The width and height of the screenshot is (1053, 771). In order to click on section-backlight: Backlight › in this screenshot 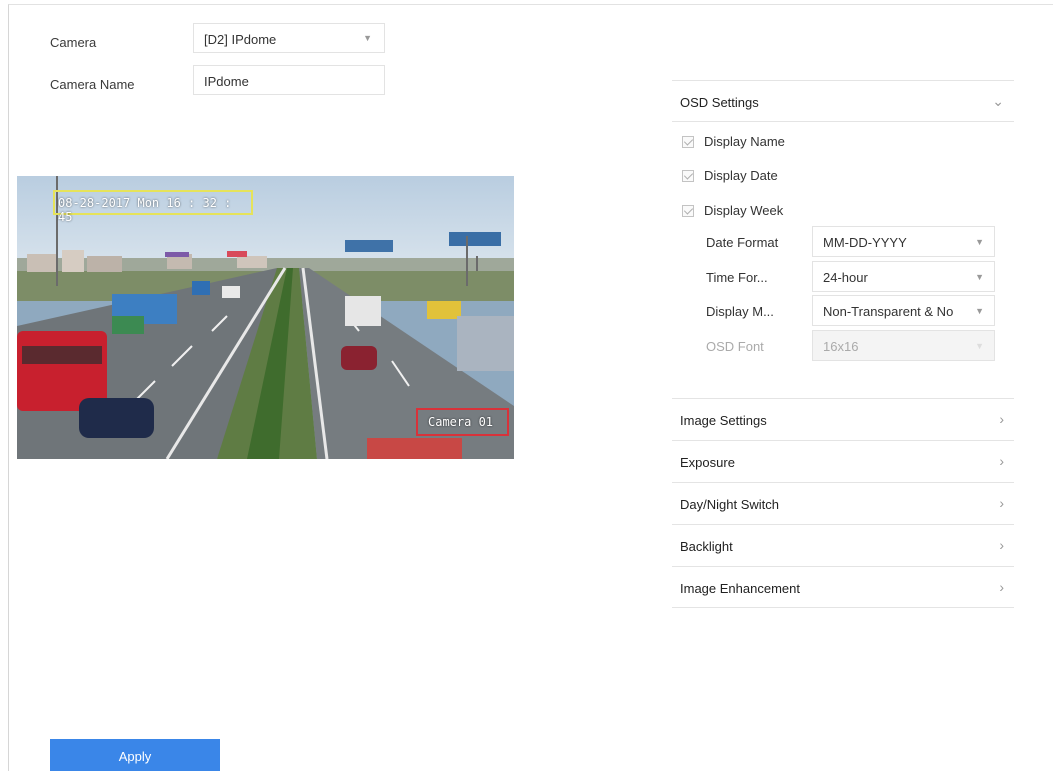, I will do `click(843, 545)`.